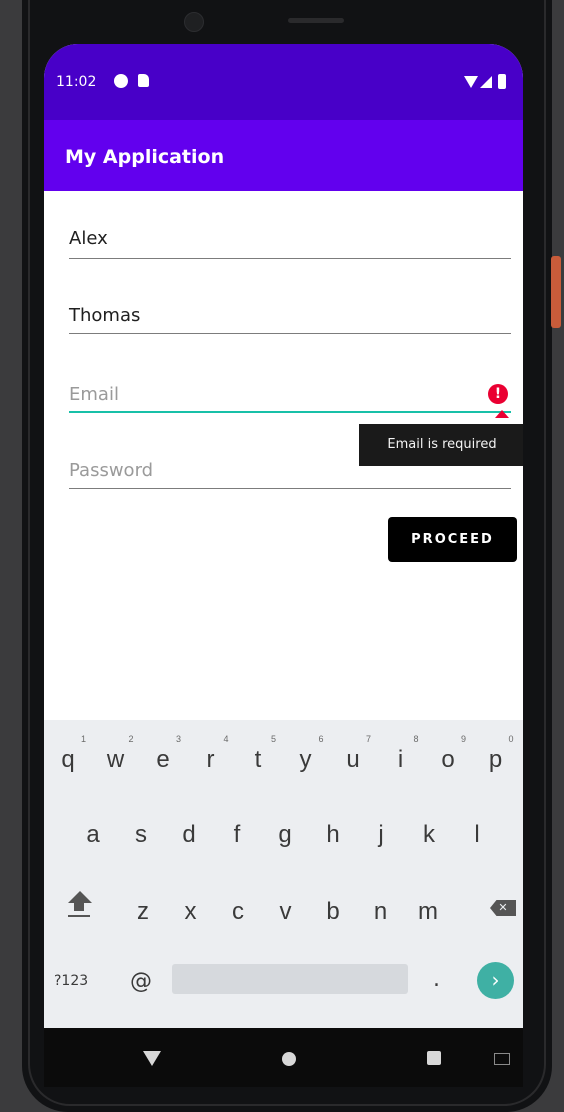 Image resolution: width=564 pixels, height=1112 pixels. I want to click on key-letter: q, so click(68, 759).